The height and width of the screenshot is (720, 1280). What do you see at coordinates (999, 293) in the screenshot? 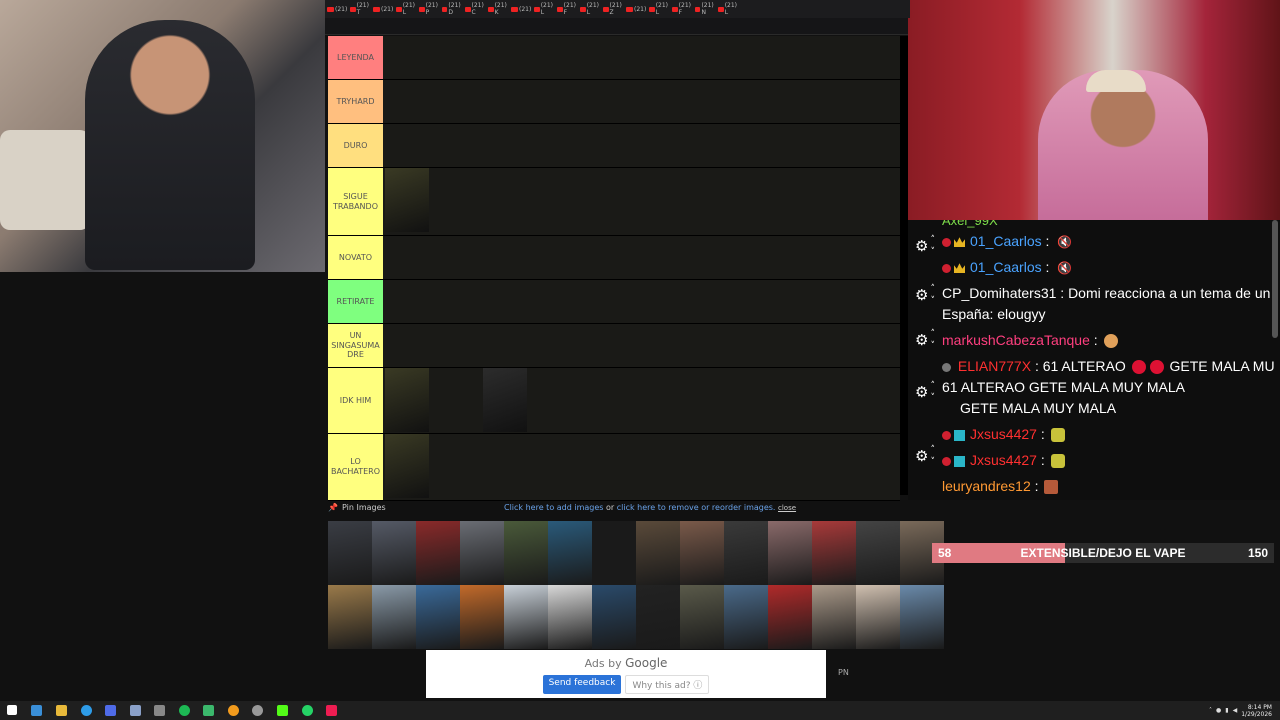
I see `chat-username: CP_Domihaters31` at bounding box center [999, 293].